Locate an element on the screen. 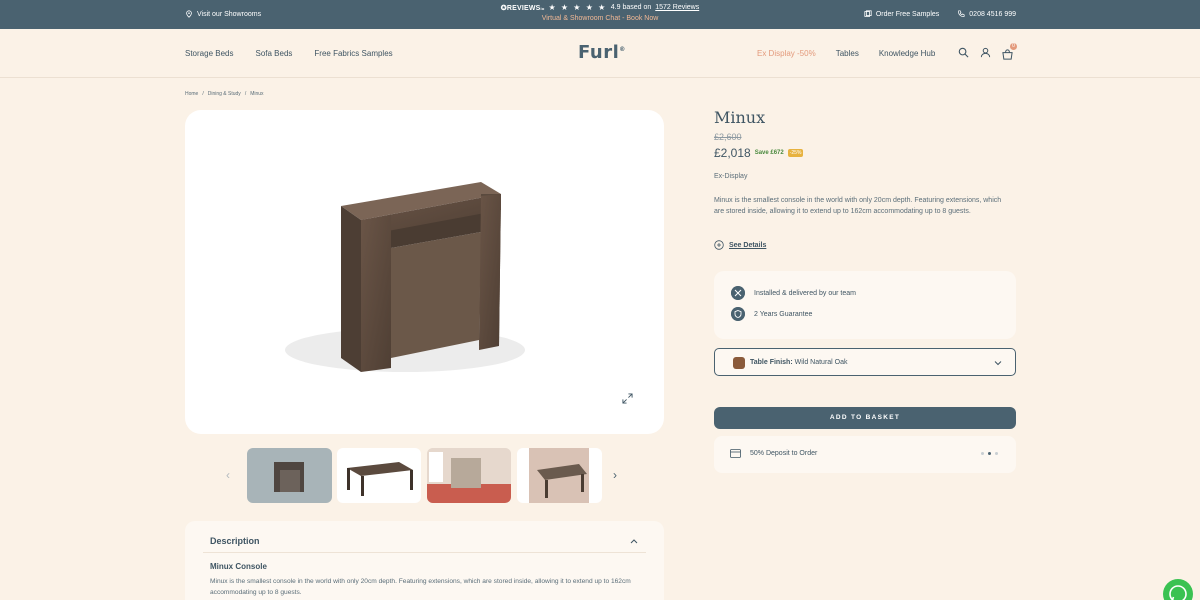 This screenshot has width=1200, height=600. phone-icon is located at coordinates (961, 13).